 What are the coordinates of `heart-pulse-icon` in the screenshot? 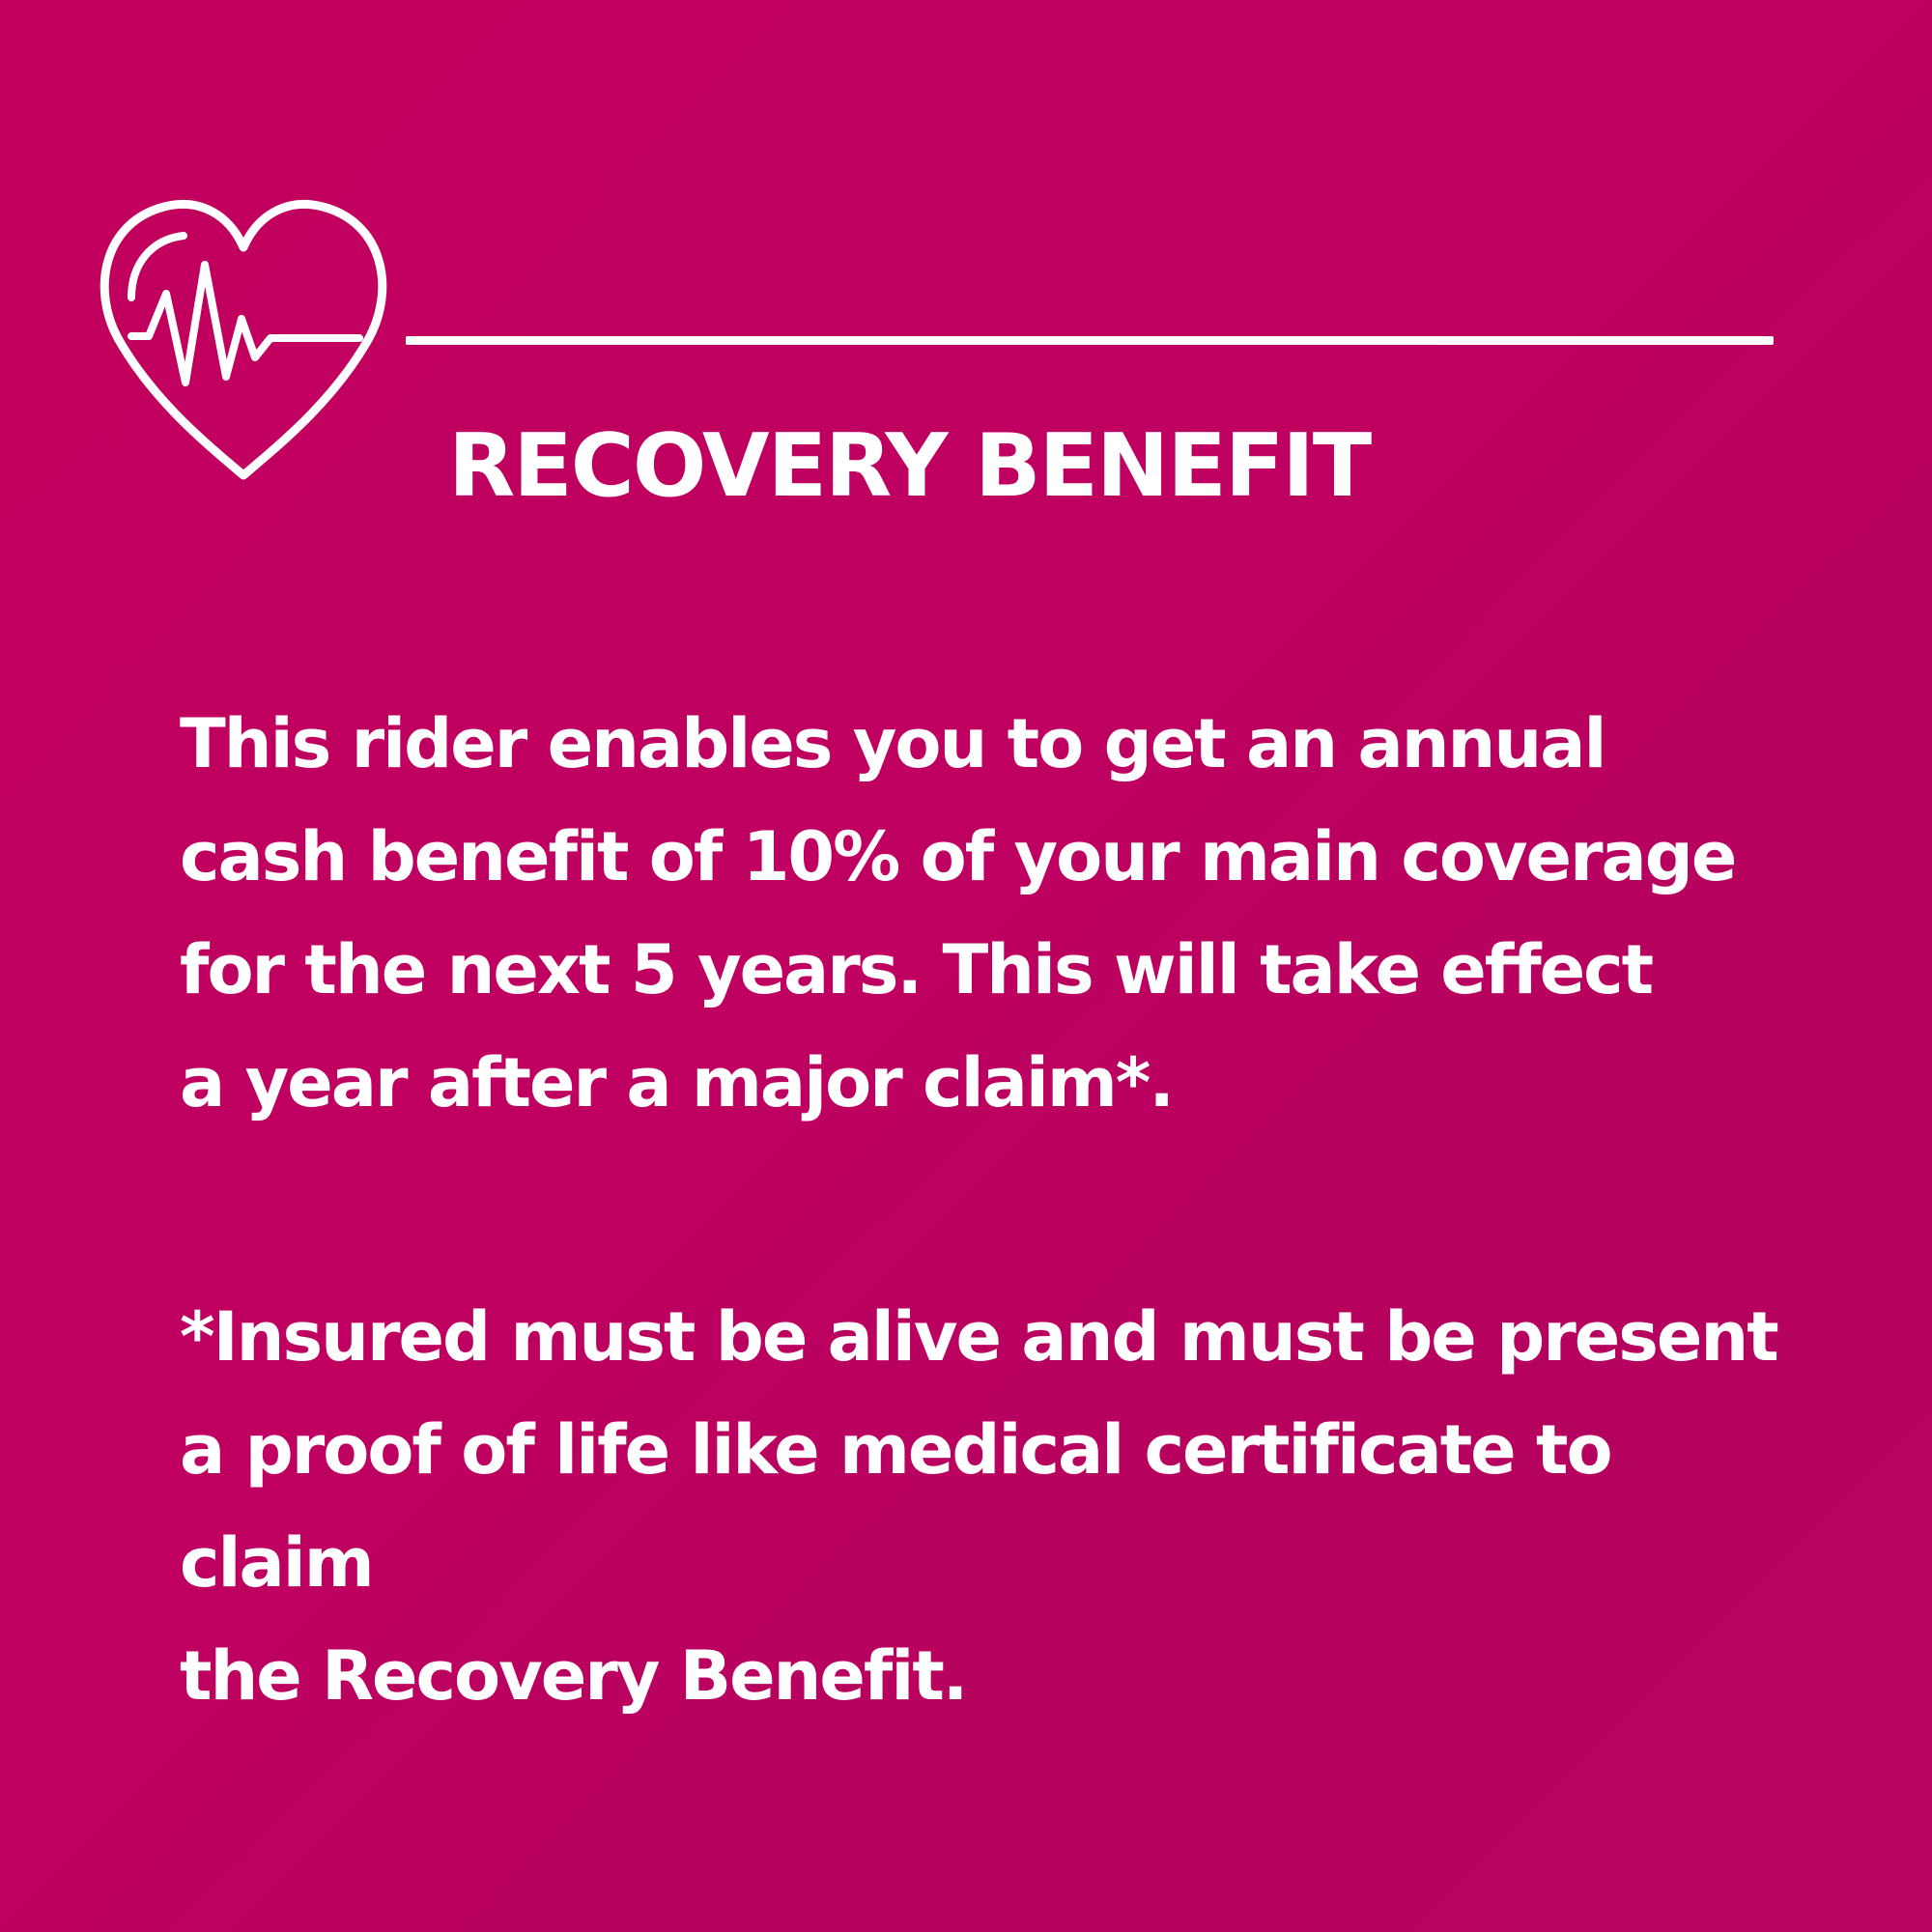 It's located at (243, 339).